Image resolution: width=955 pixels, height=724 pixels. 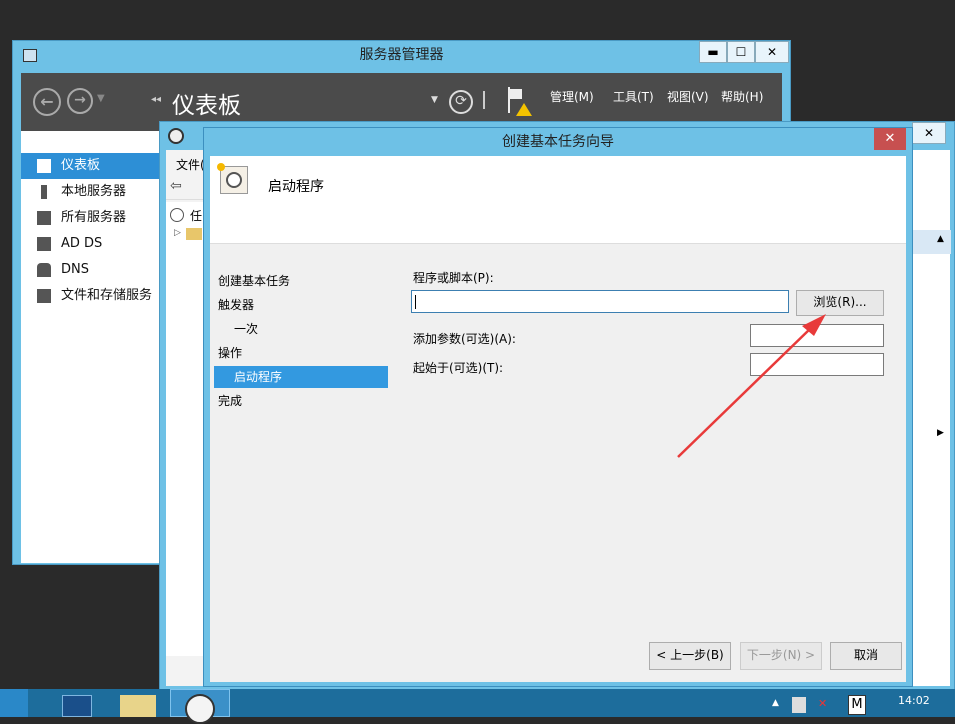 I want to click on ime-indicator: M, so click(x=857, y=705).